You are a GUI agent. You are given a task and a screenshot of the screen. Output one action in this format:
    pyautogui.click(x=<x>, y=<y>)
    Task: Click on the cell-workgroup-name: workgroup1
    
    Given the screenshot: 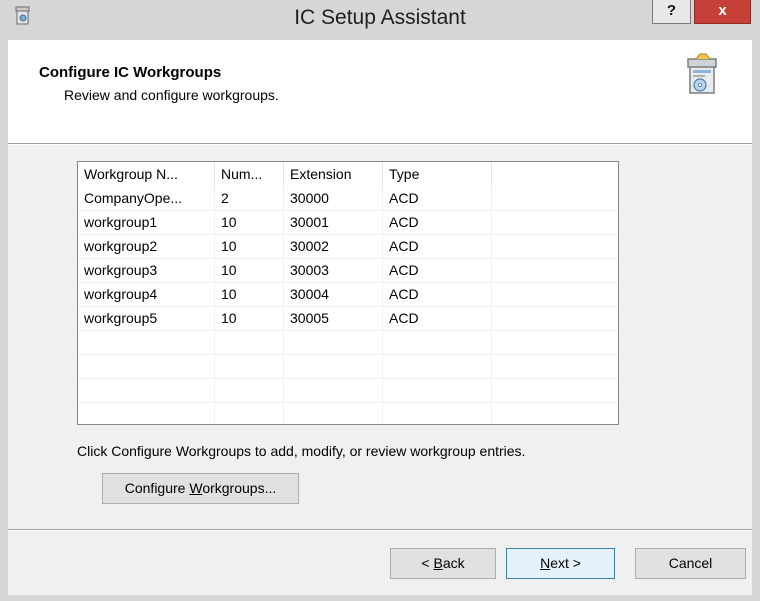 What is the action you would take?
    pyautogui.click(x=121, y=222)
    